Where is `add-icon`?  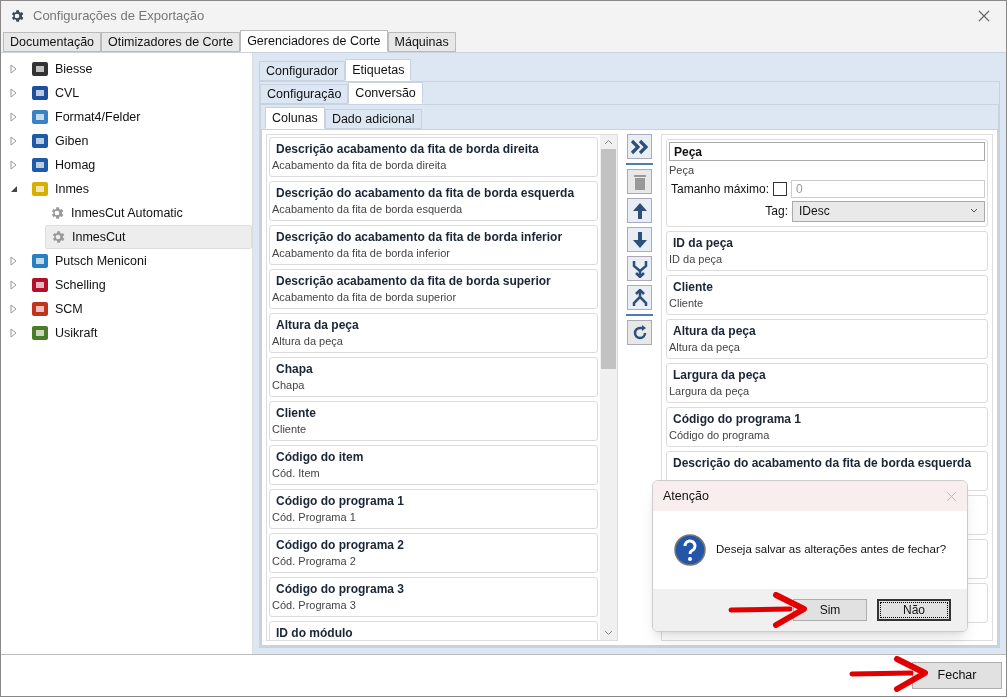
add-icon is located at coordinates (639, 146).